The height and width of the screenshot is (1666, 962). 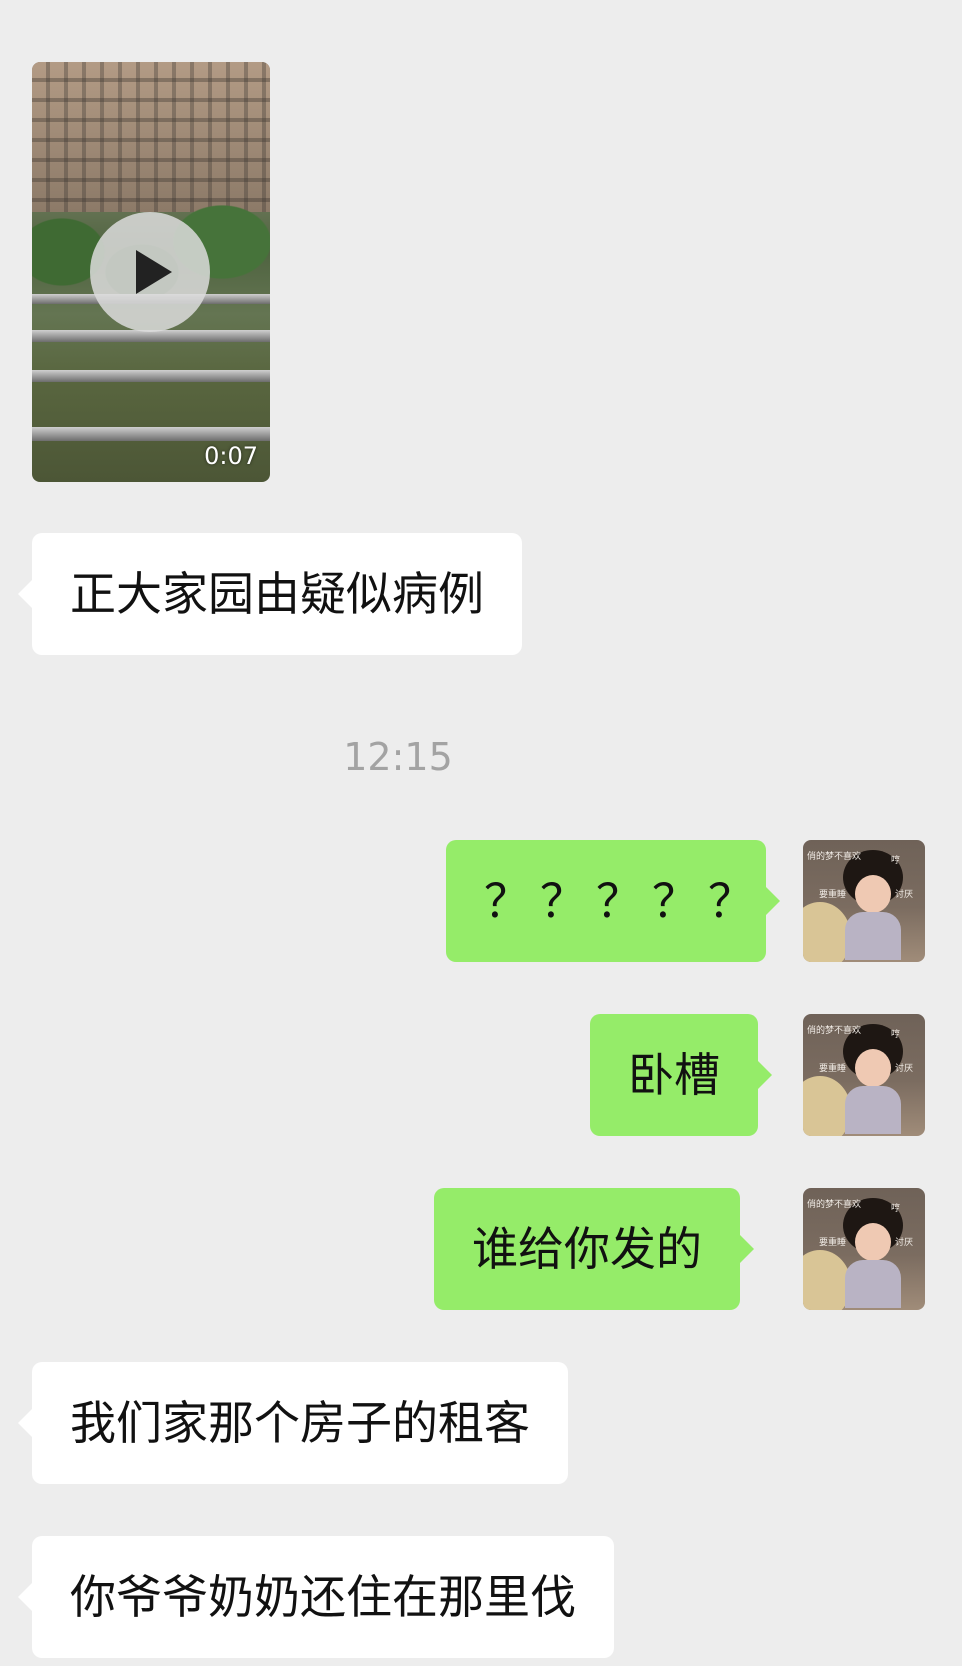 What do you see at coordinates (613, 901) in the screenshot?
I see `outgoing-message: ？？？？？` at bounding box center [613, 901].